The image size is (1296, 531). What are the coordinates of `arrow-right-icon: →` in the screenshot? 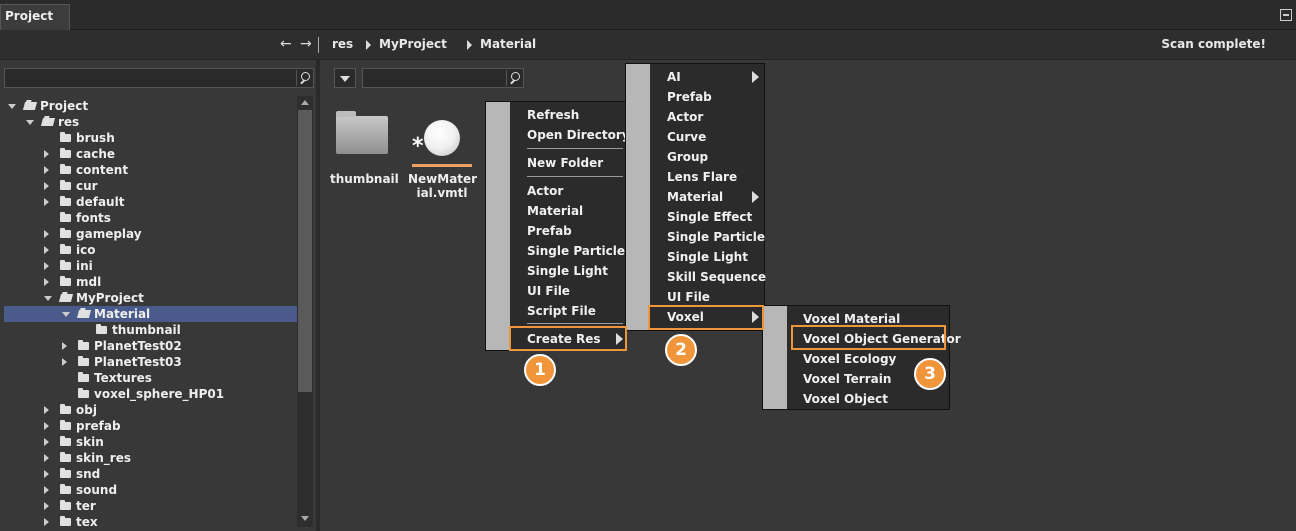 It's located at (306, 44).